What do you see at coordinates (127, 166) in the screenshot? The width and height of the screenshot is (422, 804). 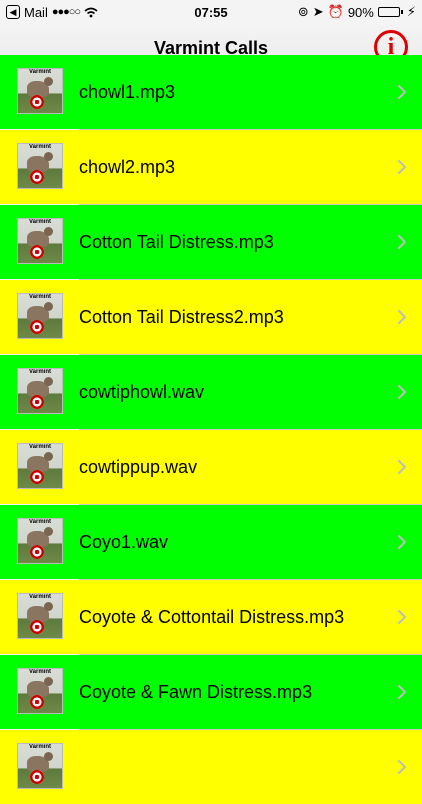 I see `list-item-label: chowl2.mp3` at bounding box center [127, 166].